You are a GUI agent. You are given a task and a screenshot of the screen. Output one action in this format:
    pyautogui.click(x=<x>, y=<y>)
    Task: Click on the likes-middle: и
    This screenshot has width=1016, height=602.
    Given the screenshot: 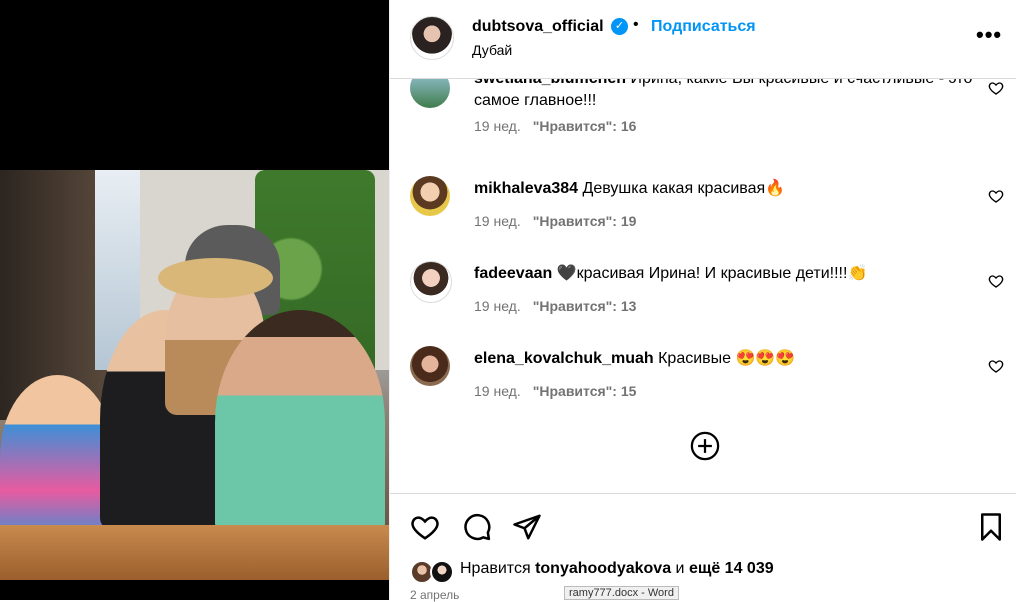 What is the action you would take?
    pyautogui.click(x=680, y=568)
    